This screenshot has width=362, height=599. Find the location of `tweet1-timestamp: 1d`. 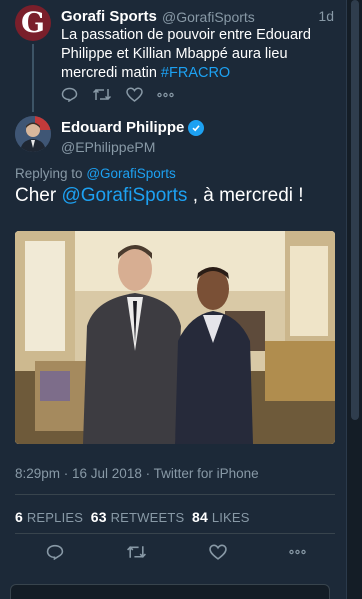

tweet1-timestamp: 1d is located at coordinates (326, 16).